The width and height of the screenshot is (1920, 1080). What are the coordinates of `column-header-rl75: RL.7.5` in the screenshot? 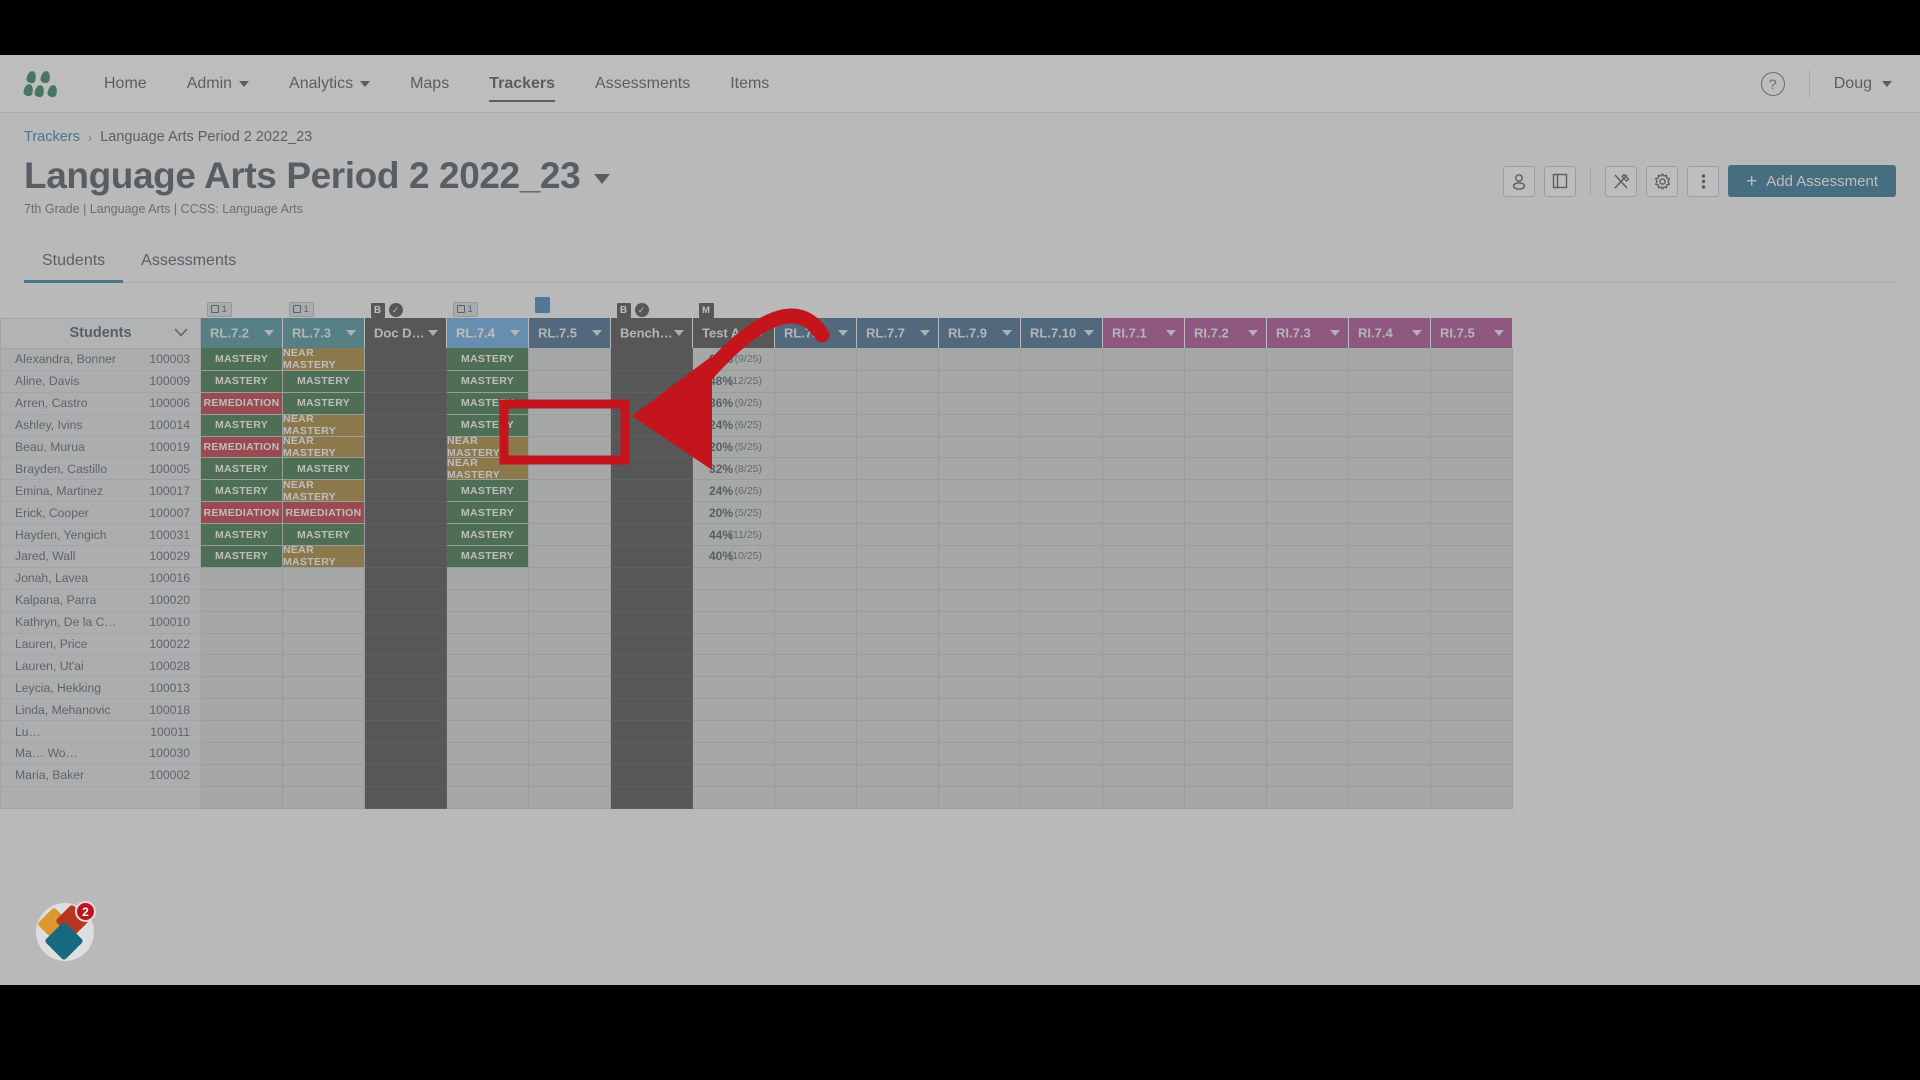 It's located at (569, 333).